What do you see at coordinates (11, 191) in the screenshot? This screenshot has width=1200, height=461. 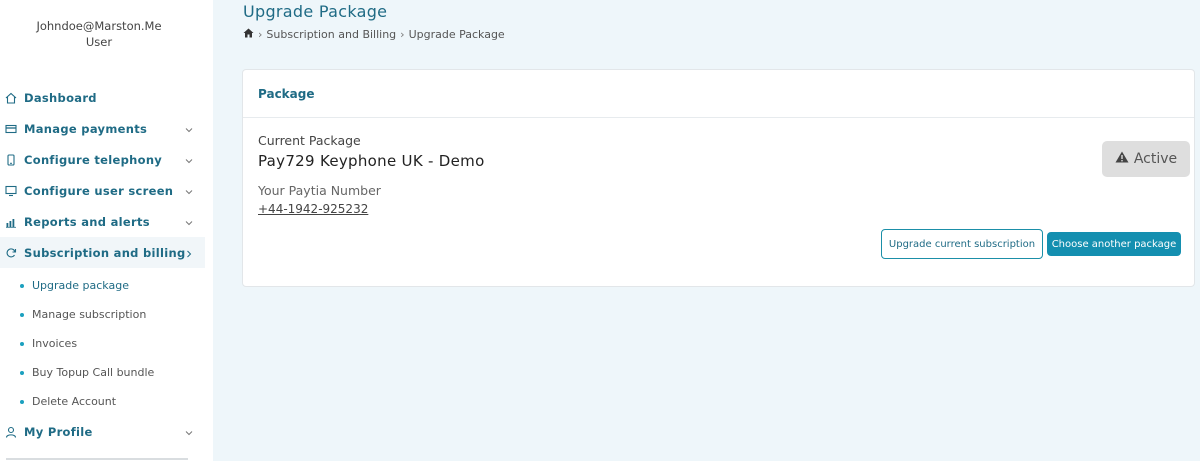 I see `monitor-icon` at bounding box center [11, 191].